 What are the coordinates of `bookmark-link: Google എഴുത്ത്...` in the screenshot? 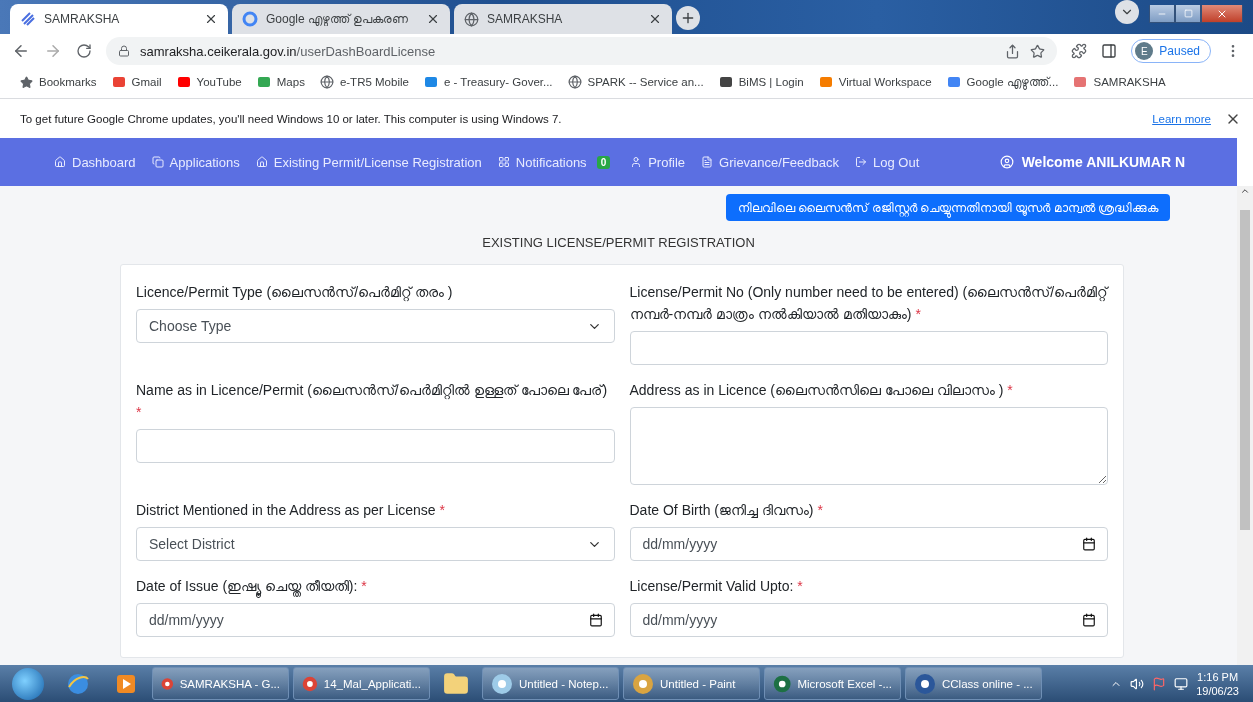 It's located at (1002, 82).